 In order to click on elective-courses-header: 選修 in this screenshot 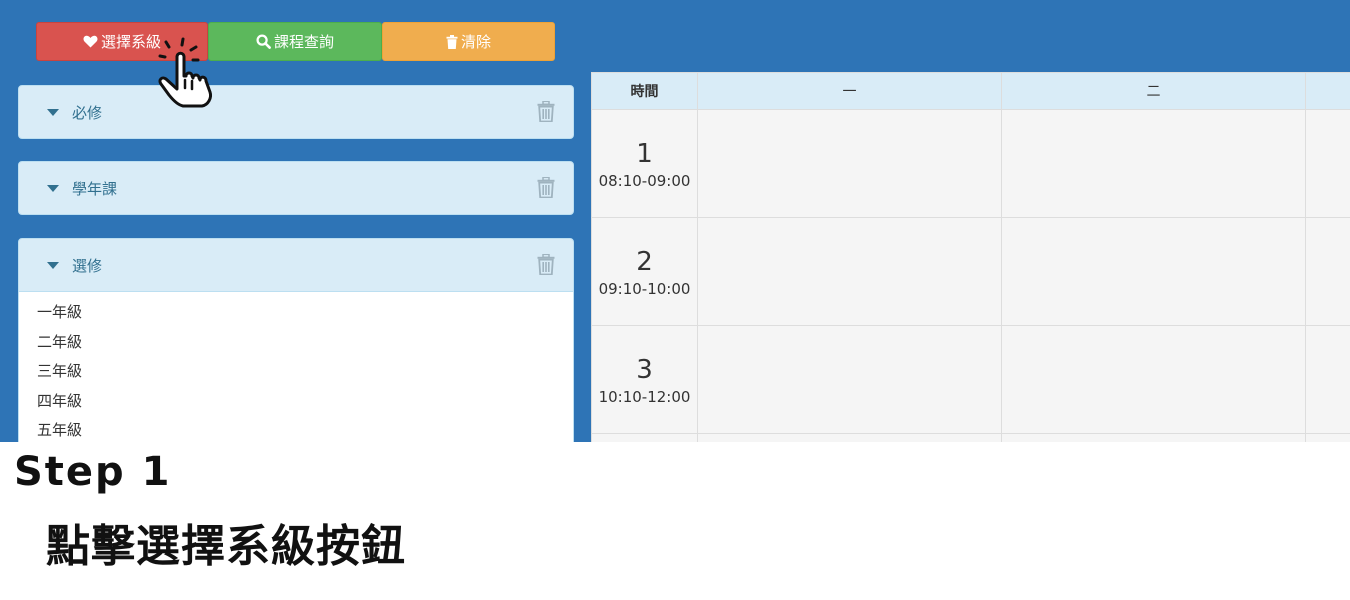, I will do `click(296, 265)`.